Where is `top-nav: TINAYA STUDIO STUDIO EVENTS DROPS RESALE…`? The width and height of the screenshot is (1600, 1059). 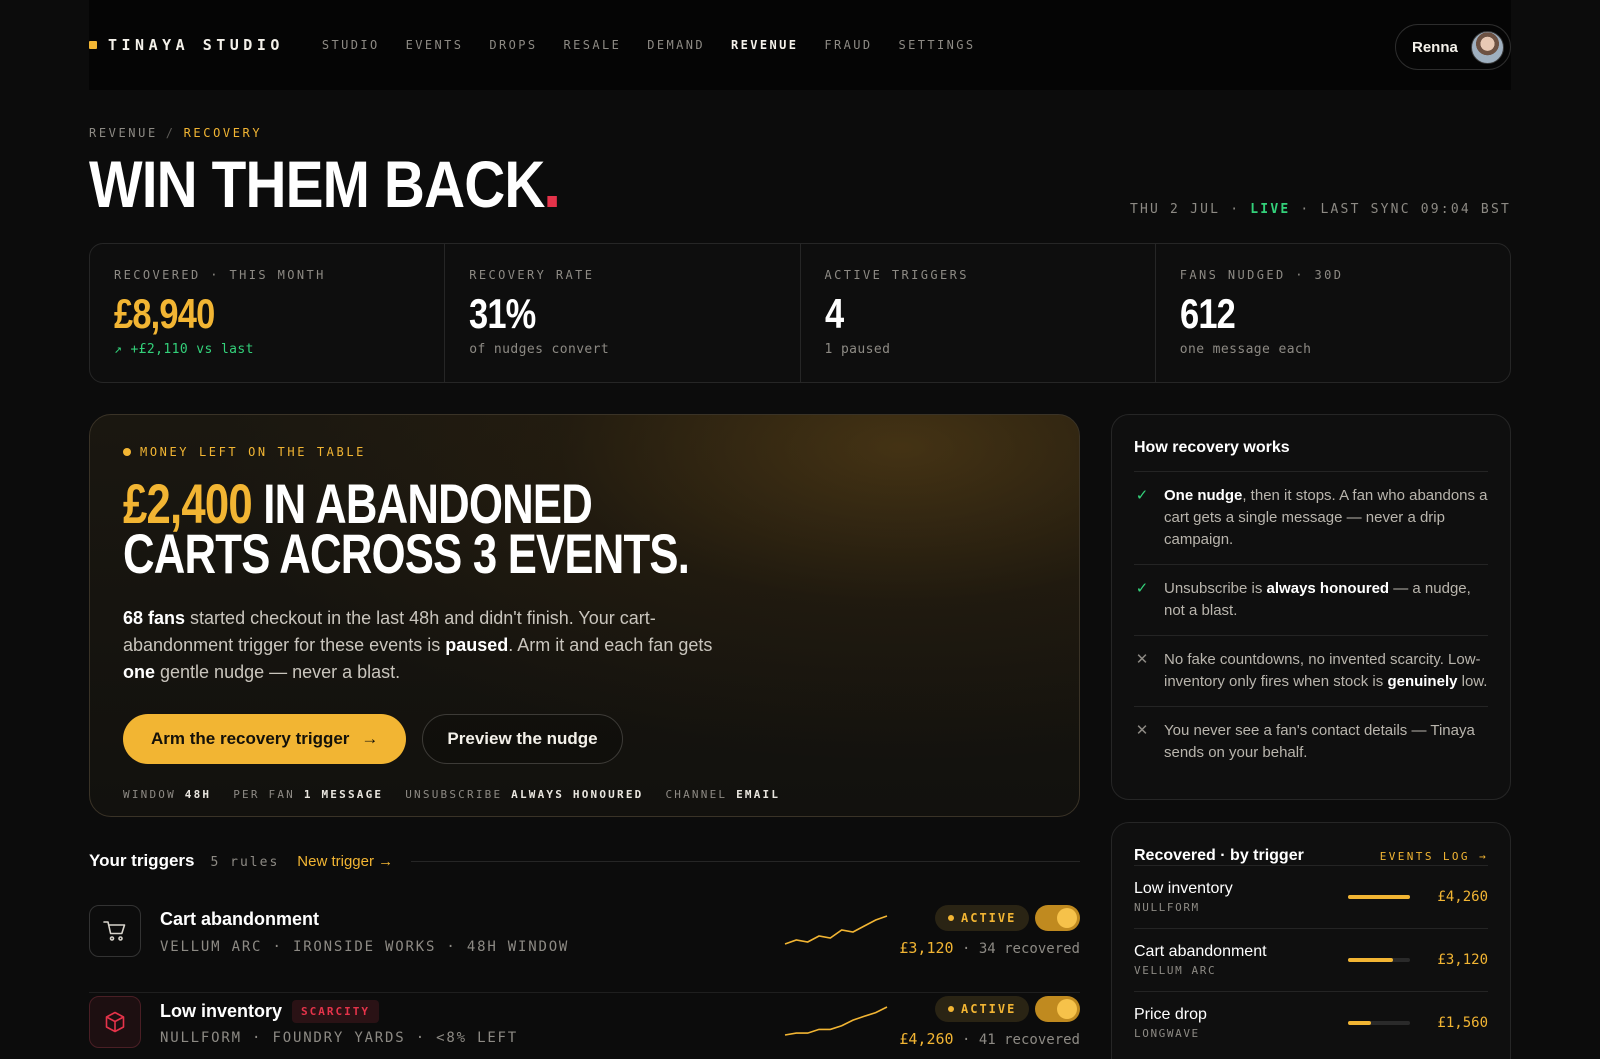
top-nav: TINAYA STUDIO STUDIO EVENTS DROPS RESALE… is located at coordinates (800, 45).